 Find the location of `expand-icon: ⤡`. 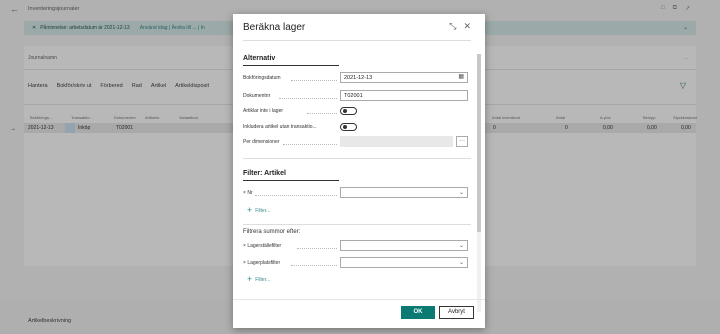

expand-icon: ⤡ is located at coordinates (452, 26).